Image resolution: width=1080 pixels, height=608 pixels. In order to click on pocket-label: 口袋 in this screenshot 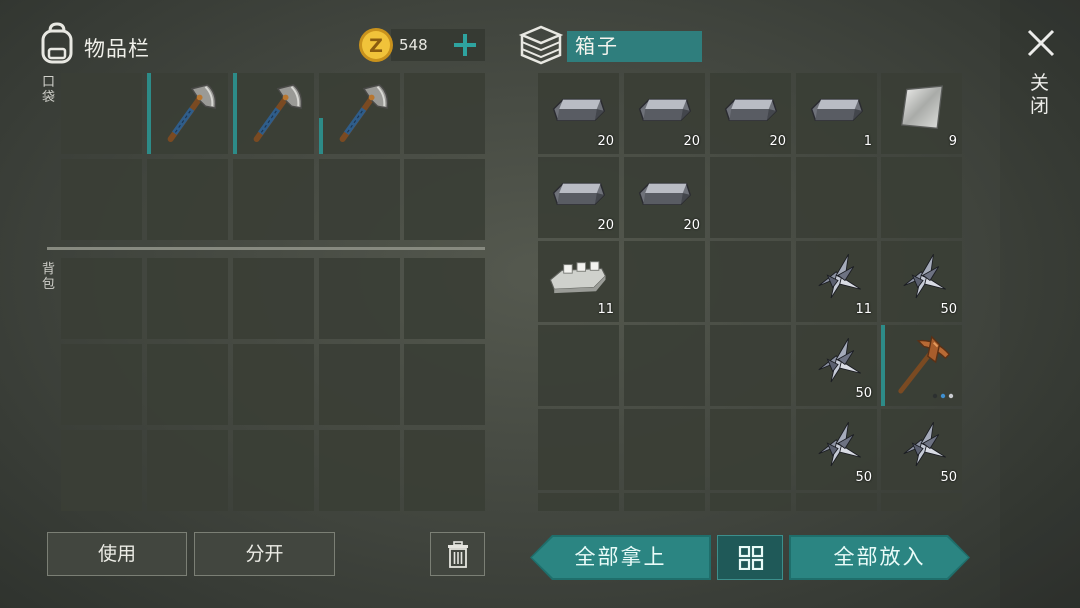, I will do `click(49, 90)`.